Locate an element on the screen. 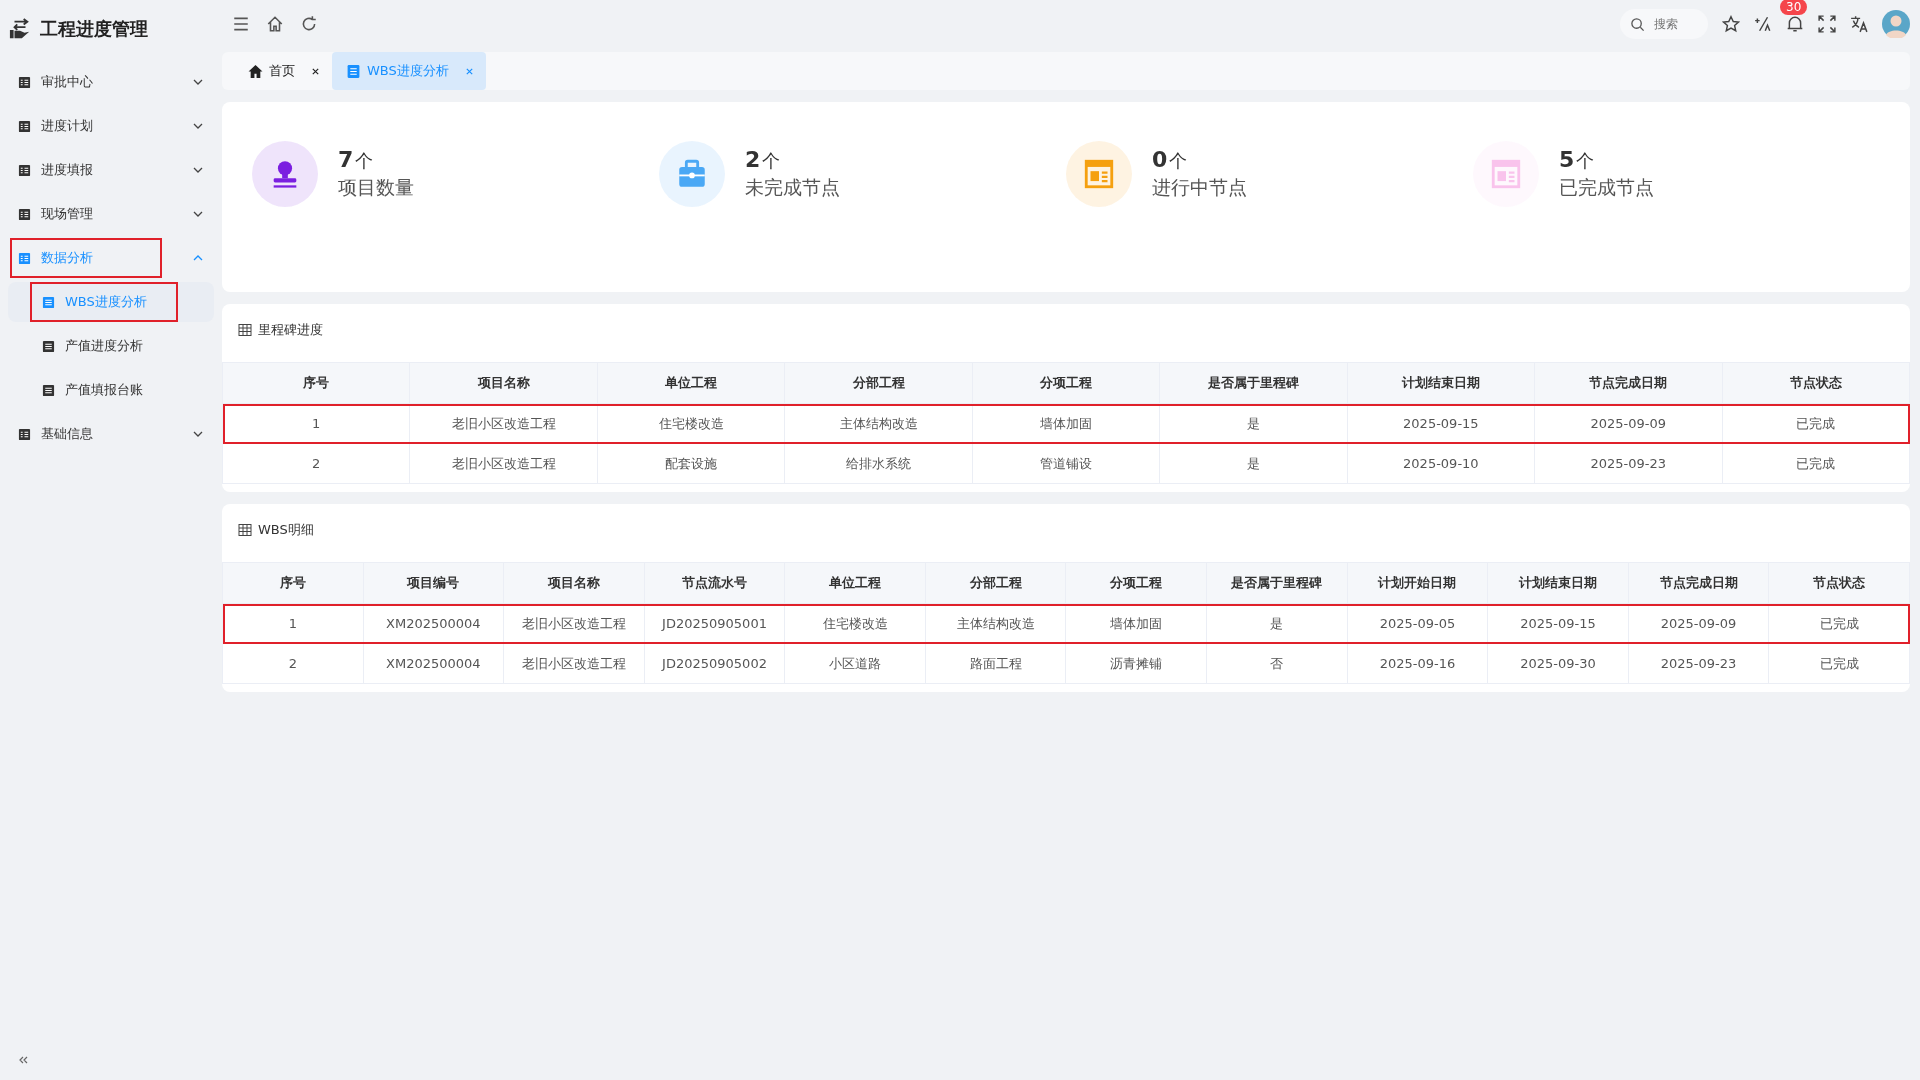 The width and height of the screenshot is (1920, 1080). stat-label: 进行中节点 is located at coordinates (1199, 187).